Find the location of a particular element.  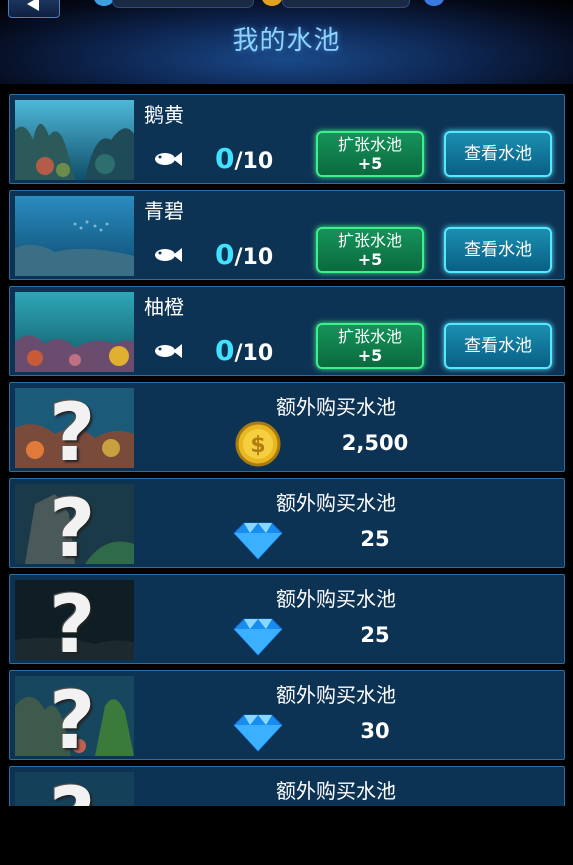

page-title: 我的水池 is located at coordinates (286, 41).